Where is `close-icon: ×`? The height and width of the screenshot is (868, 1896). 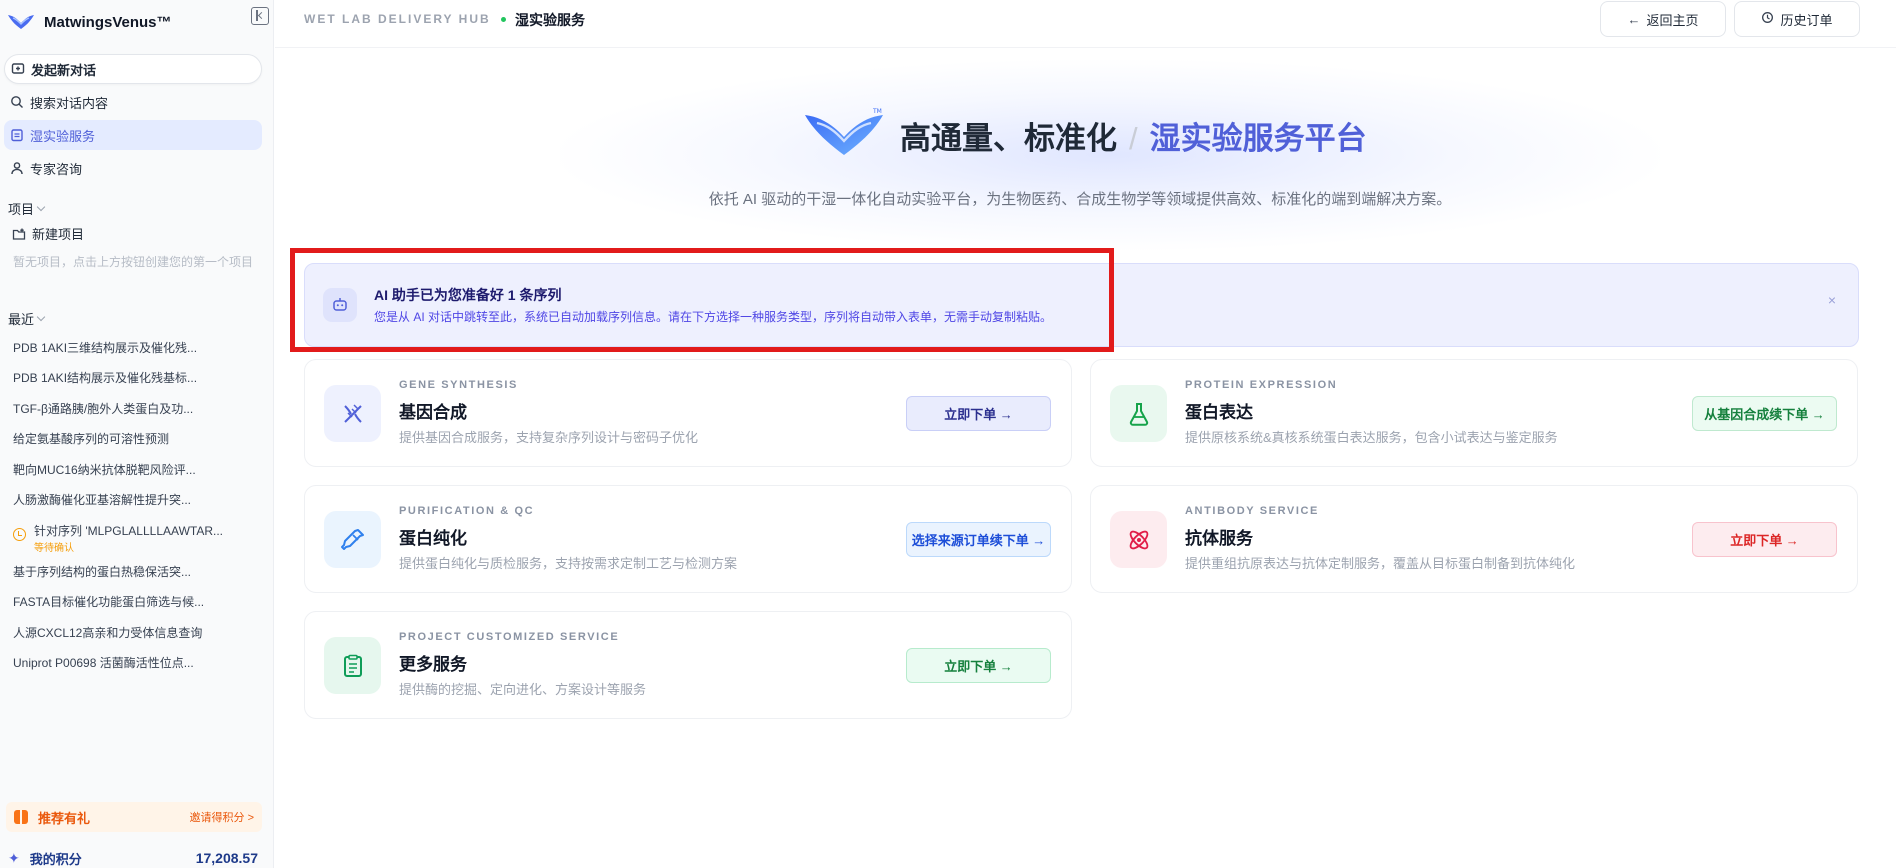
close-icon: × is located at coordinates (1832, 300).